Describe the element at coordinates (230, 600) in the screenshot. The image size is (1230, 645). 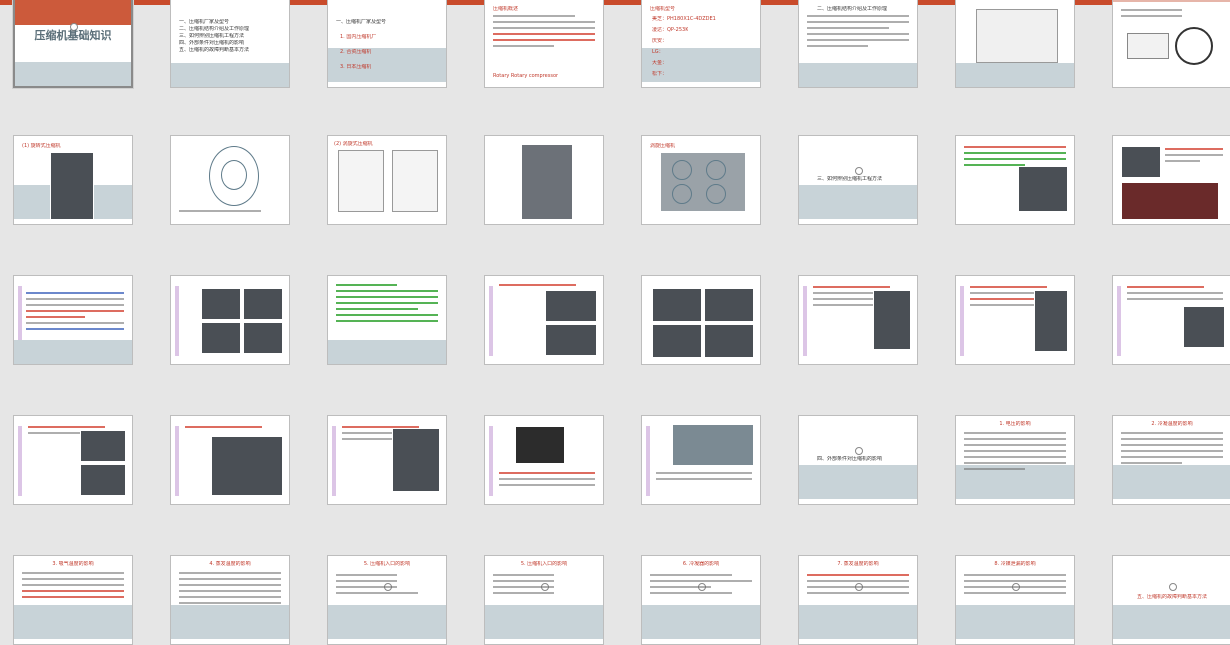
I see `slide-thumbnail-34: 4. 蒸发温度的影响` at that location.